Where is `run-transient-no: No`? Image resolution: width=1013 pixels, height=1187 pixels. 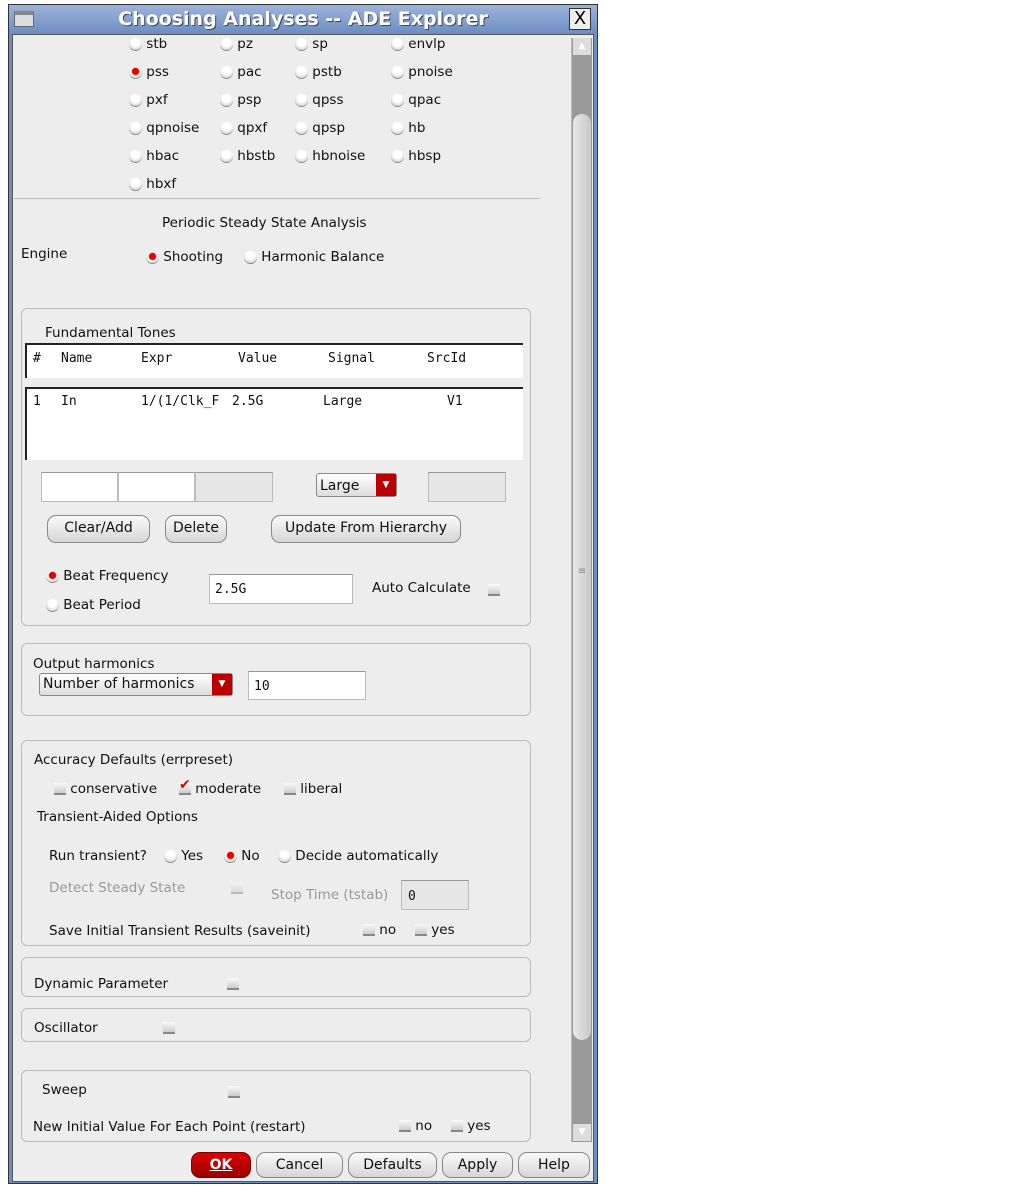 run-transient-no: No is located at coordinates (242, 856).